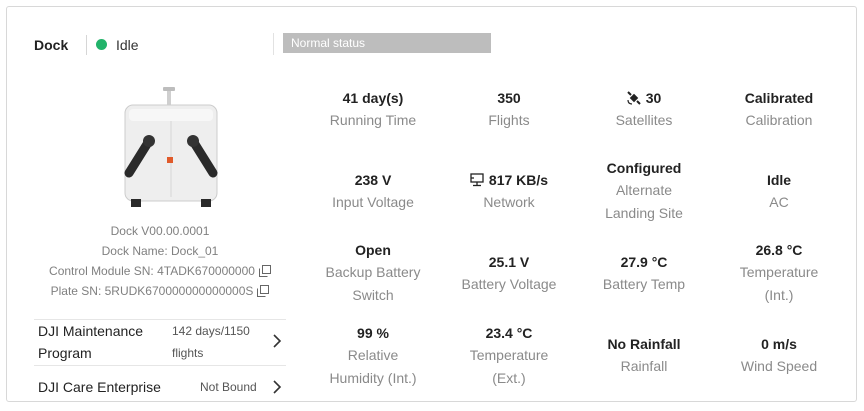  I want to click on metric-temperature-ext: 23.4 °C Temperature (Ext.), so click(509, 356).